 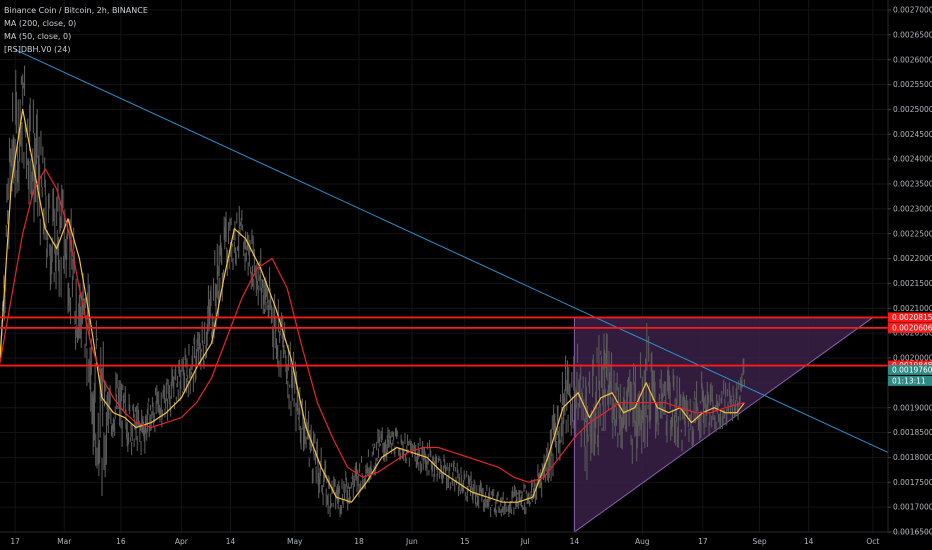 What do you see at coordinates (912, 258) in the screenshot?
I see `y-tick-label: 0.0022000` at bounding box center [912, 258].